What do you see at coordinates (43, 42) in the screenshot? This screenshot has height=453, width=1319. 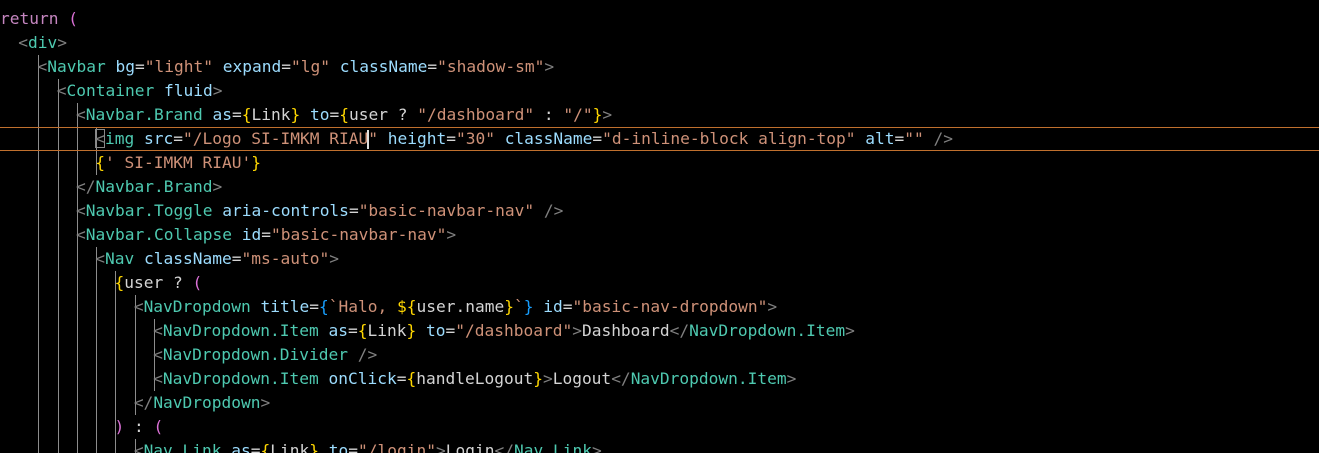 I see `code-token: div` at bounding box center [43, 42].